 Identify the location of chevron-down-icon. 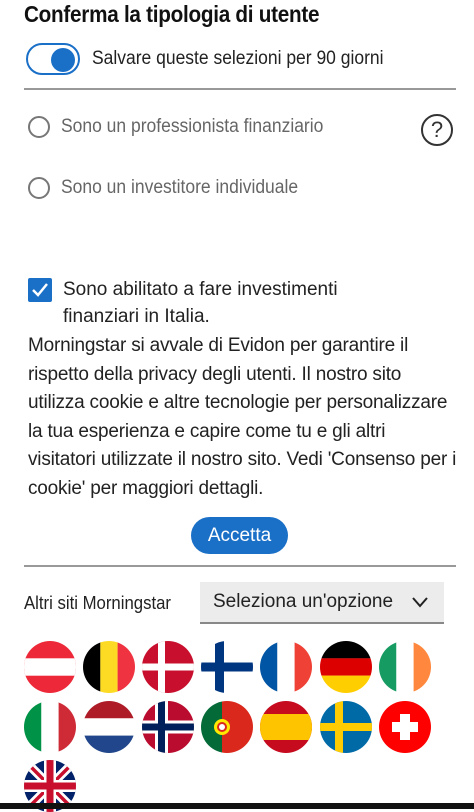
(420, 602).